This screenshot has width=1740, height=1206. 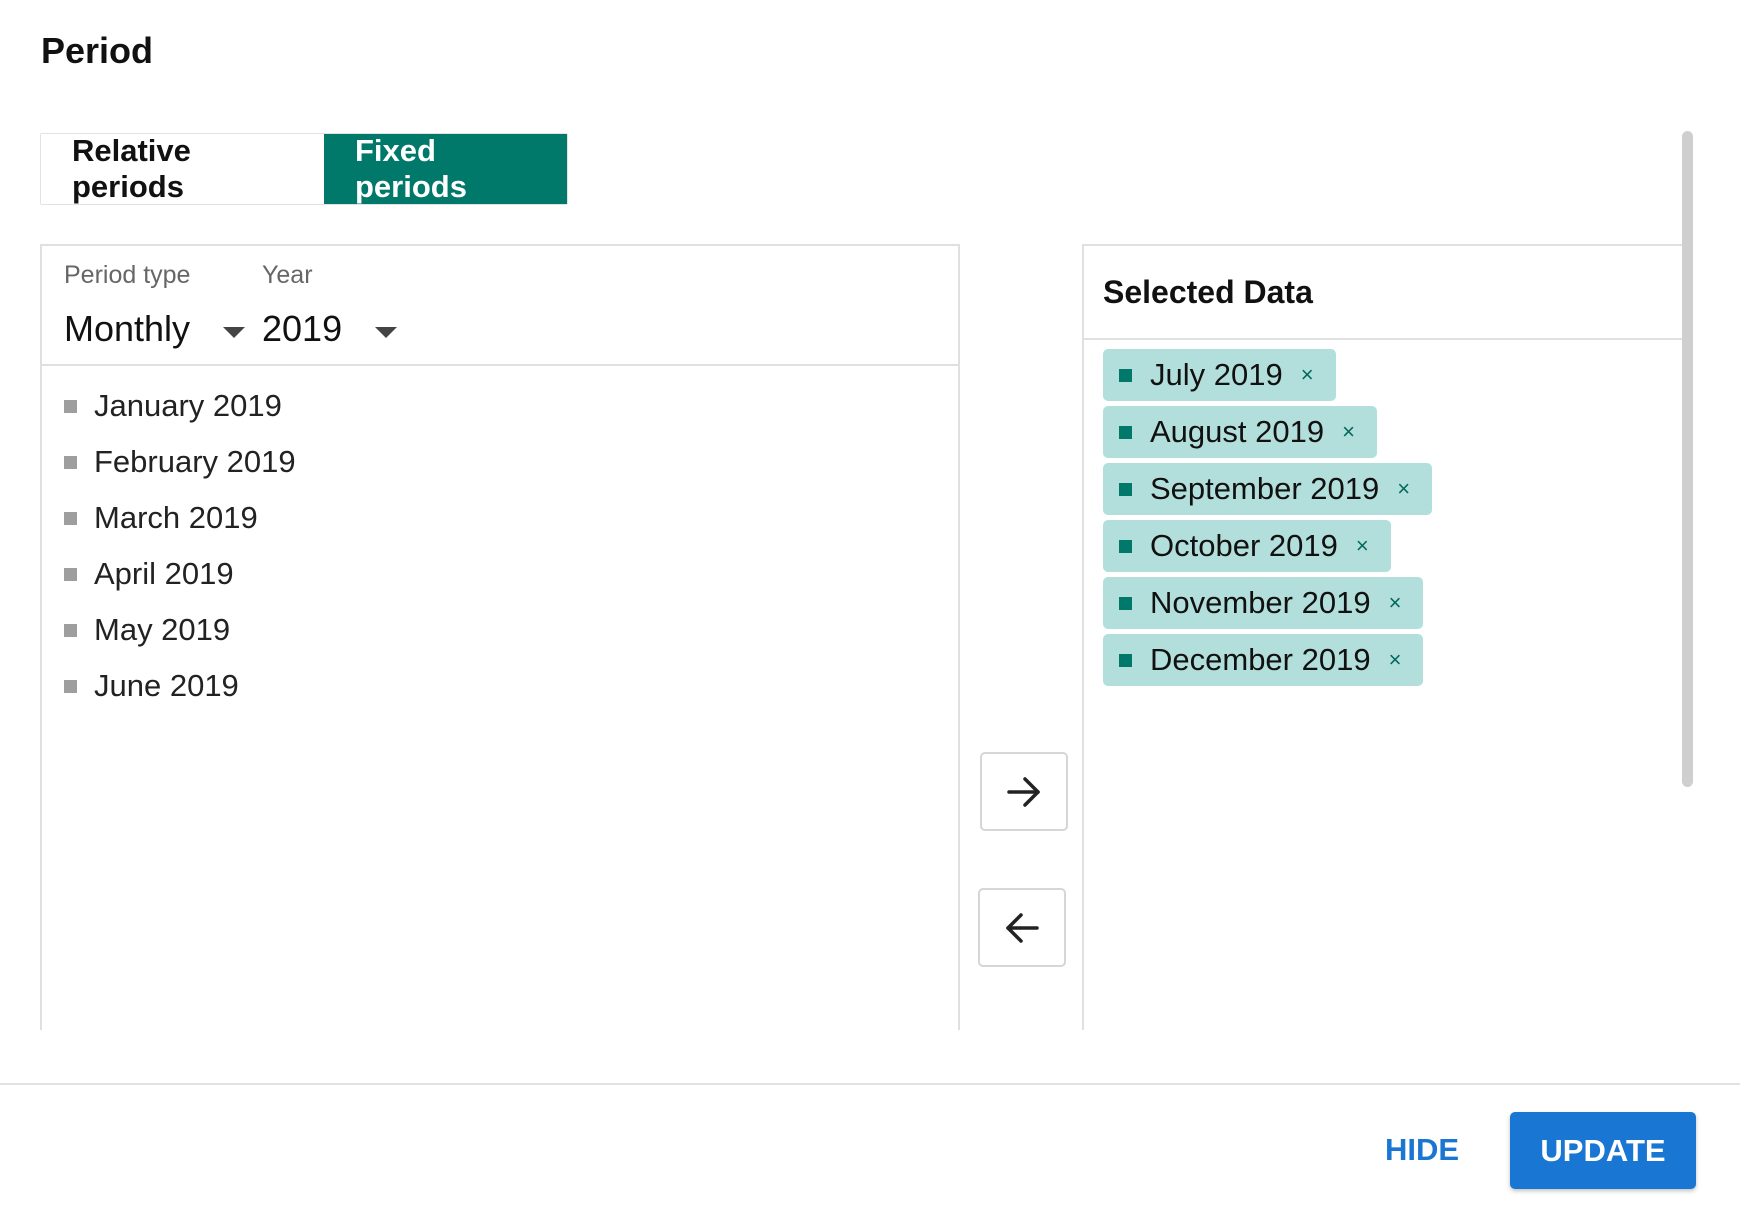 I want to click on available-period-label: June 2019, so click(x=166, y=685).